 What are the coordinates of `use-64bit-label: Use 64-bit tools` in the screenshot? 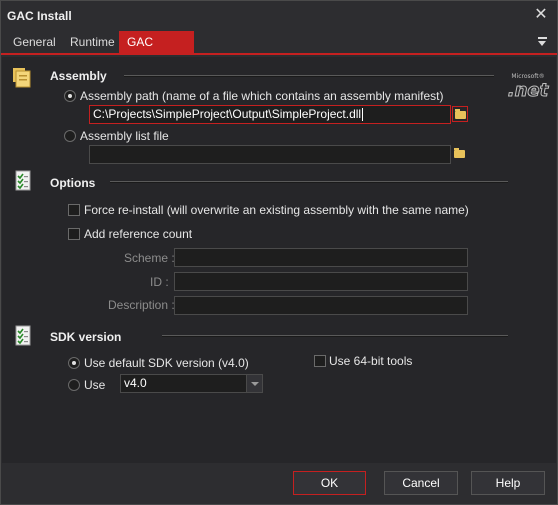 It's located at (371, 361).